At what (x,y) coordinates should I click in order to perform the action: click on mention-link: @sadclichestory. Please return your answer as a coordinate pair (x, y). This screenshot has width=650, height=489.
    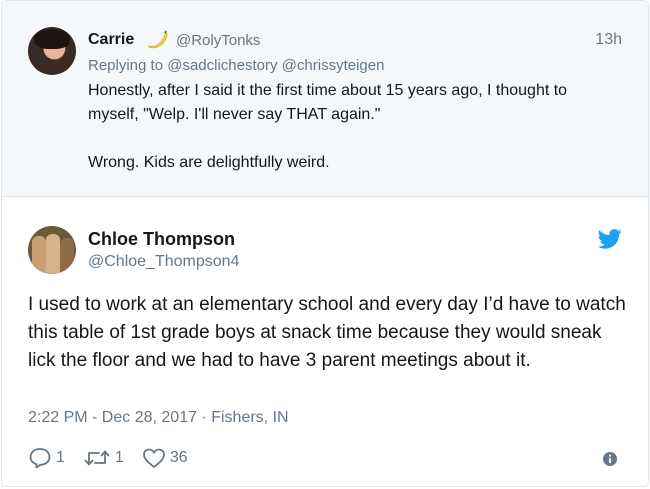
    Looking at the image, I should click on (222, 65).